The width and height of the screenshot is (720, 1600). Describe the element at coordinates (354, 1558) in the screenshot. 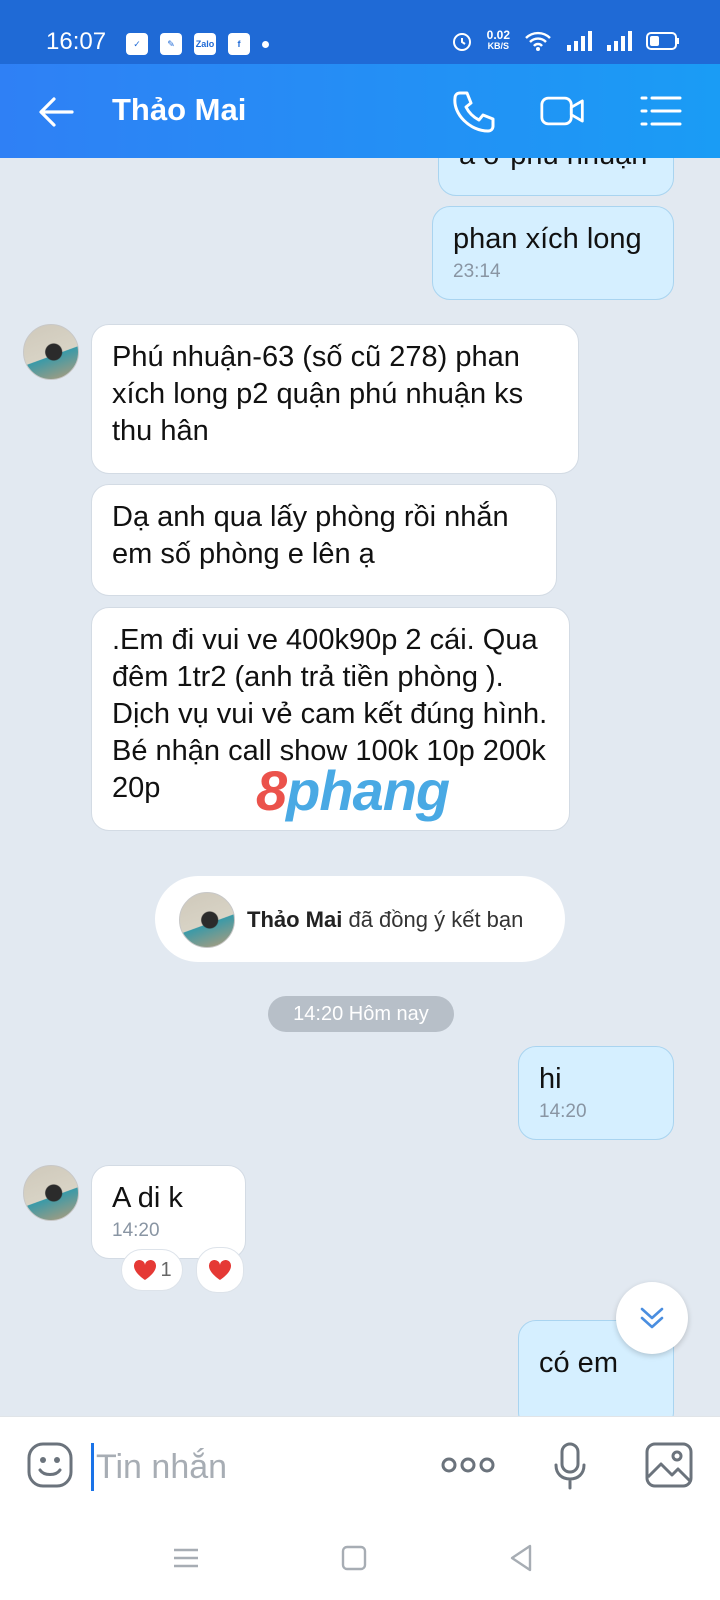

I see `home-icon` at that location.